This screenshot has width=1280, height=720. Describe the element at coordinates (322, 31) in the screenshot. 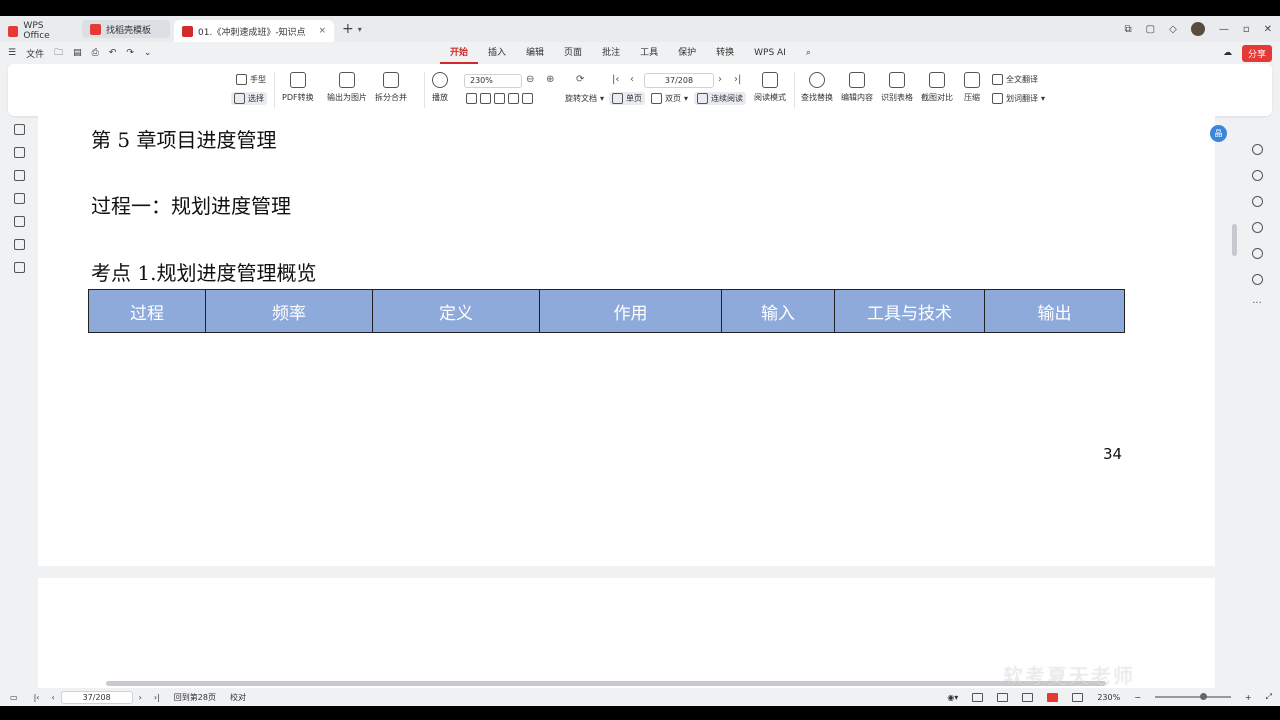

I see `close-tab-icon: ×` at that location.